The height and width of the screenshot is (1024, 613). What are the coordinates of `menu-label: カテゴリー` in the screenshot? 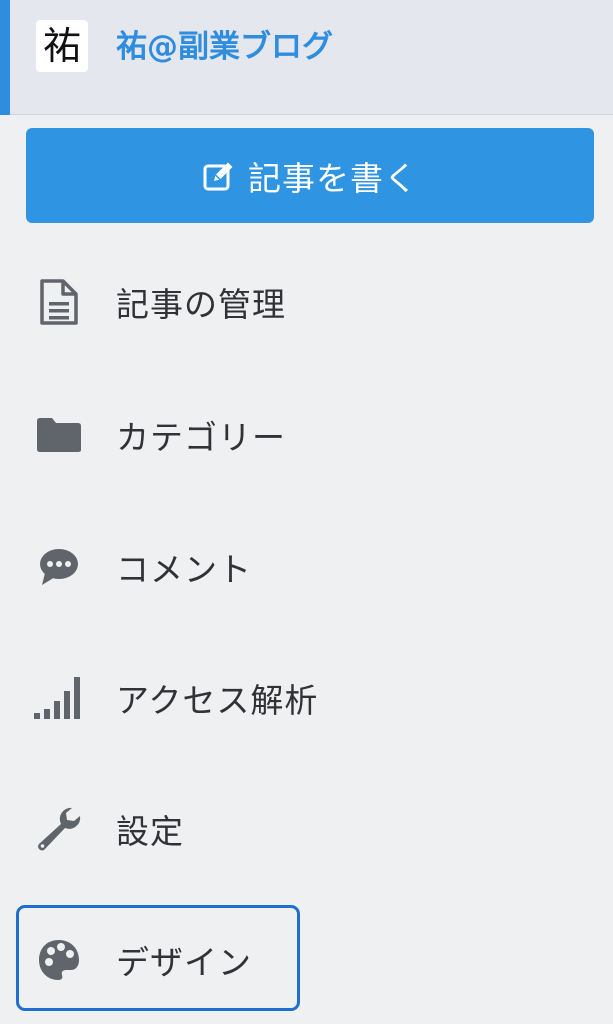 It's located at (201, 437).